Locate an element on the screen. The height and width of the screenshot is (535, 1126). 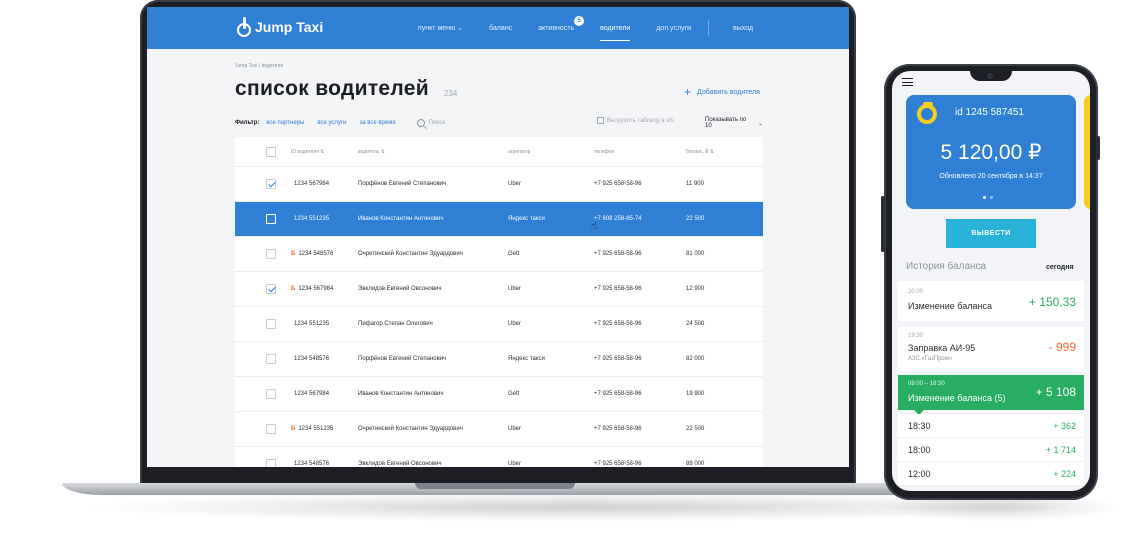
jump-logo-icon is located at coordinates (243, 27).